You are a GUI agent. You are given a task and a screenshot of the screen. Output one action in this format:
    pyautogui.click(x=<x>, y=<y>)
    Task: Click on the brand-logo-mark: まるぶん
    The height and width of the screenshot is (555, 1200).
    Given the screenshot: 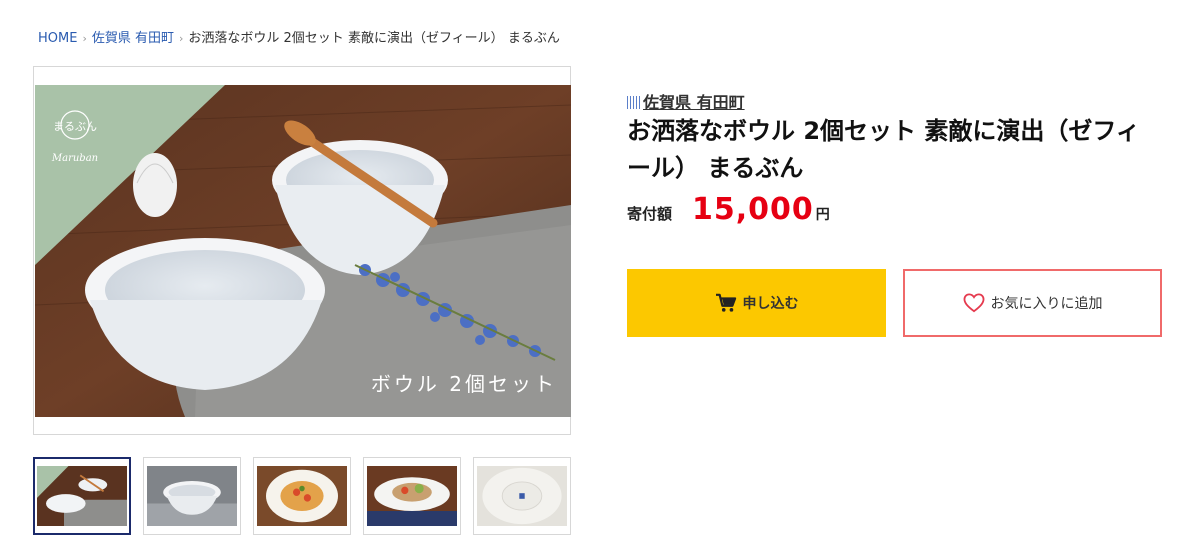 What is the action you would take?
    pyautogui.click(x=75, y=126)
    